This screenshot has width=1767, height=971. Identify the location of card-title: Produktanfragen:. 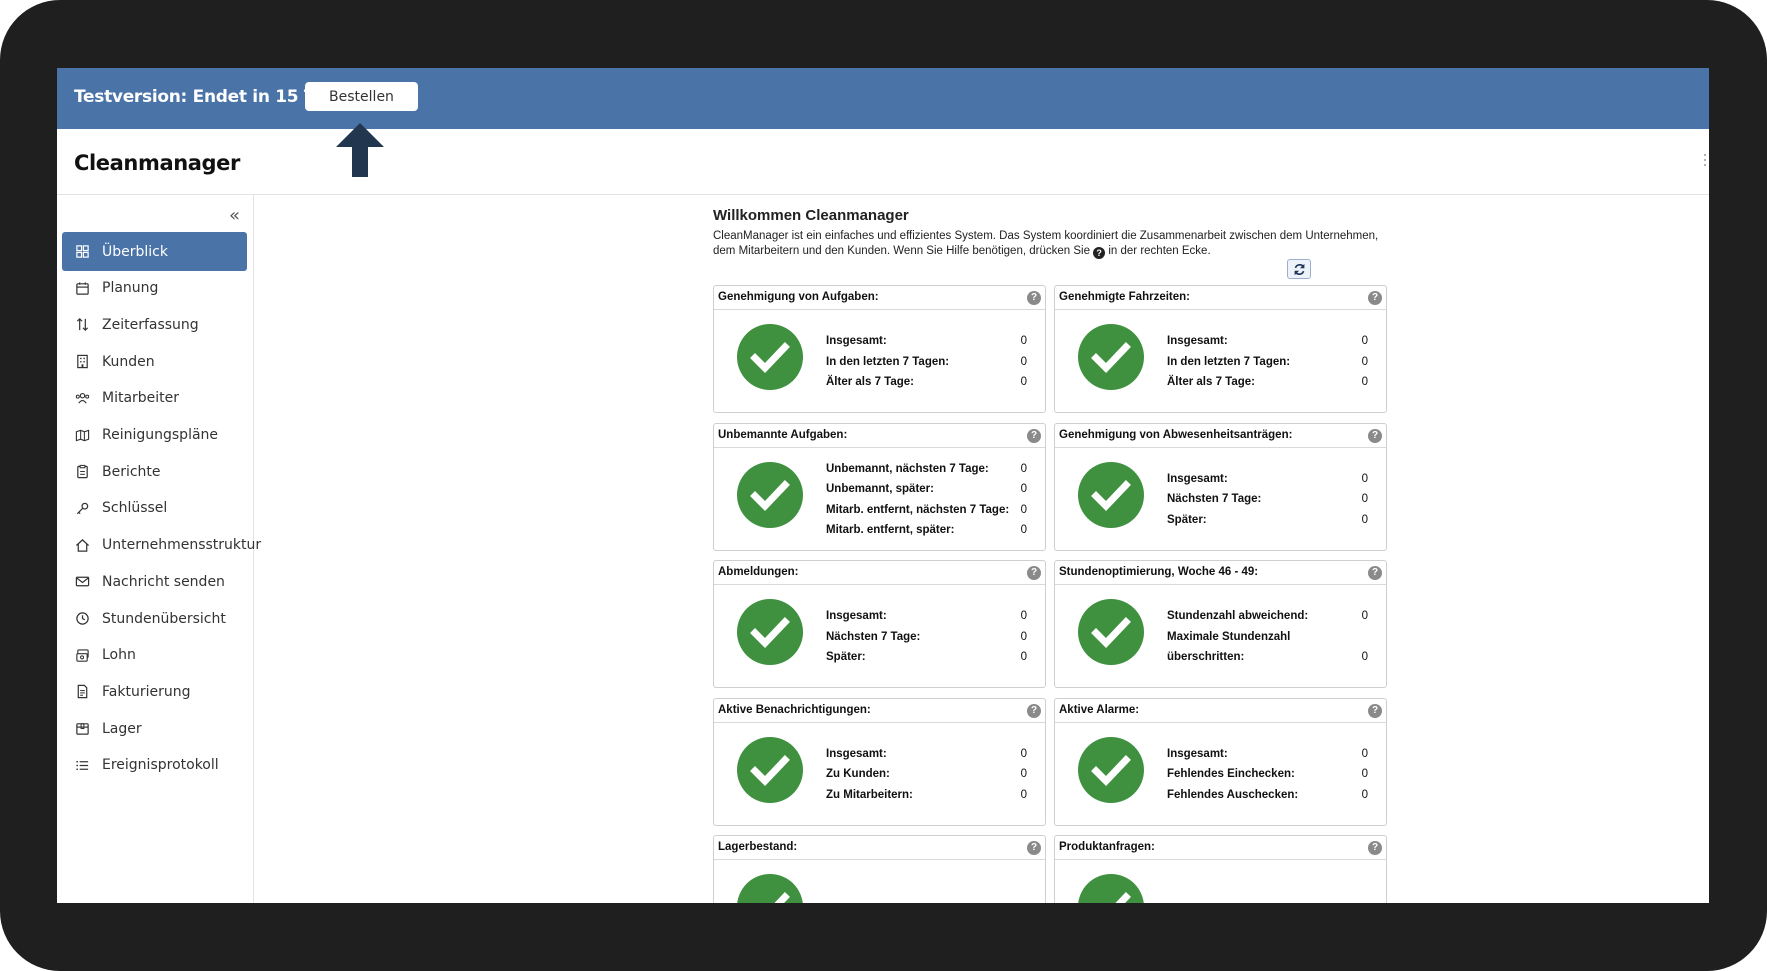
(1107, 847).